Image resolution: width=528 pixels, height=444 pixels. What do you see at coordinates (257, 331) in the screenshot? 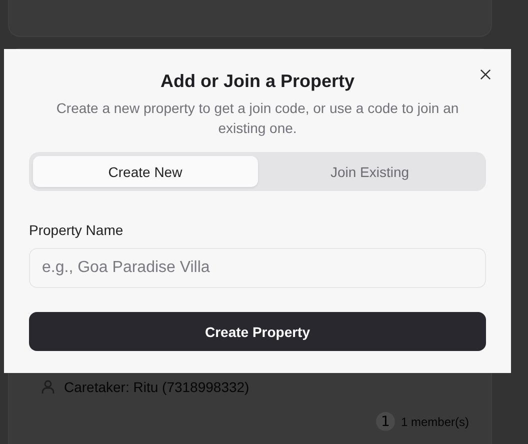
I see `create-property-button: Create Property` at bounding box center [257, 331].